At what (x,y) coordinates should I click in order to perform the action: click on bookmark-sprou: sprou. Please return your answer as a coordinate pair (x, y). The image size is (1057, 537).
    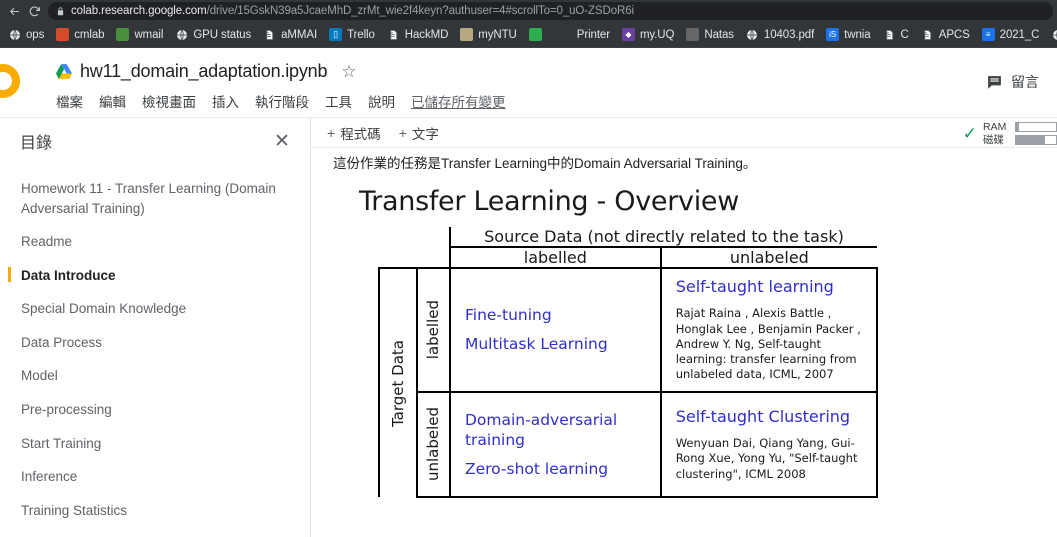
    Looking at the image, I should click on (1051, 35).